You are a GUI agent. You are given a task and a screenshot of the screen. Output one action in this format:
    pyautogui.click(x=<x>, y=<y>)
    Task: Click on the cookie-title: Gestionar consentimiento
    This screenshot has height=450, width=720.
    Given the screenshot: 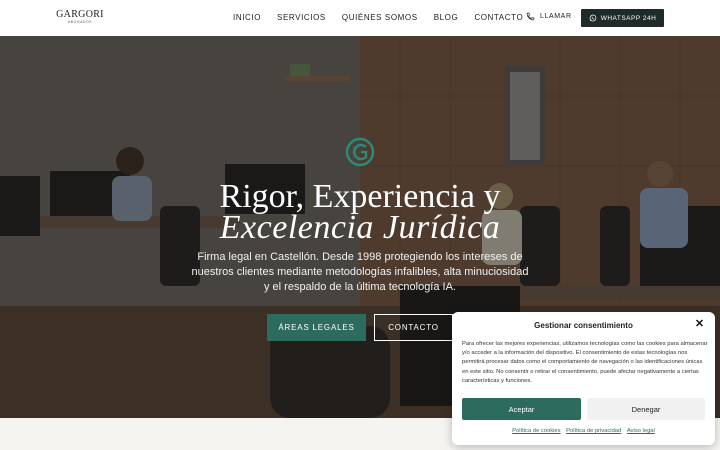 What is the action you would take?
    pyautogui.click(x=583, y=325)
    